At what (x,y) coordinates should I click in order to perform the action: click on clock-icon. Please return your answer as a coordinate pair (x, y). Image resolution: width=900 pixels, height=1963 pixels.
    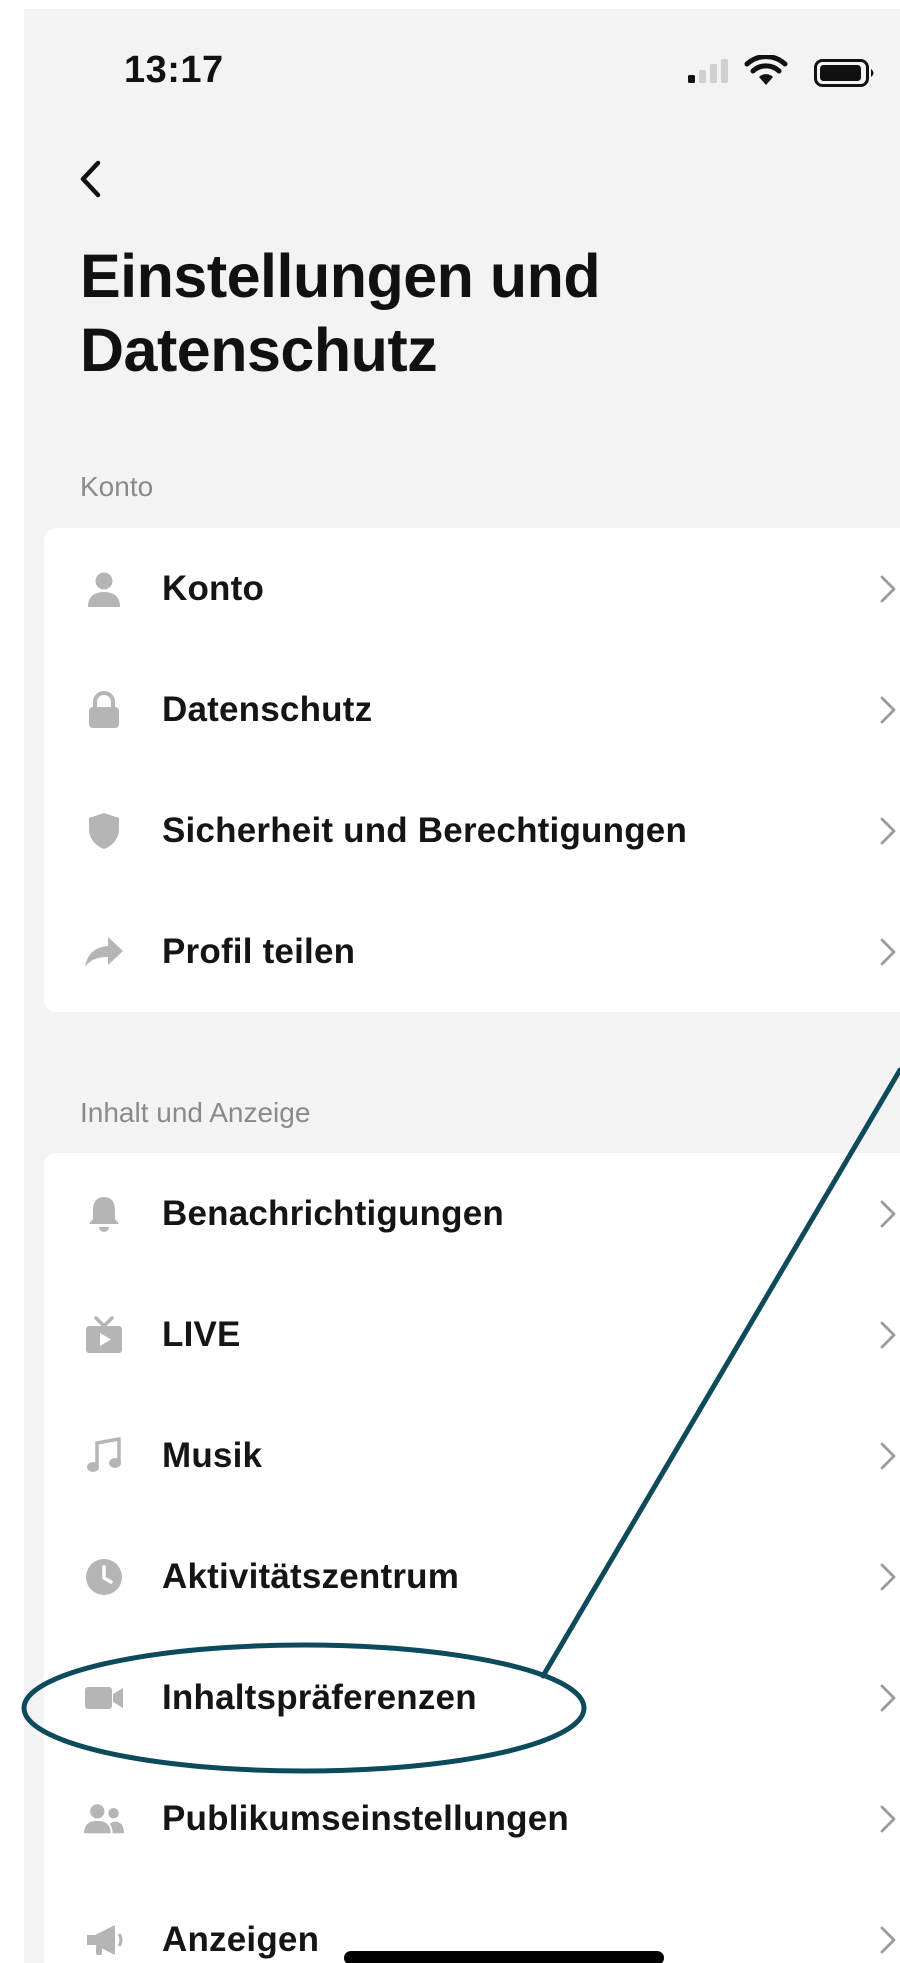
    Looking at the image, I should click on (104, 1577).